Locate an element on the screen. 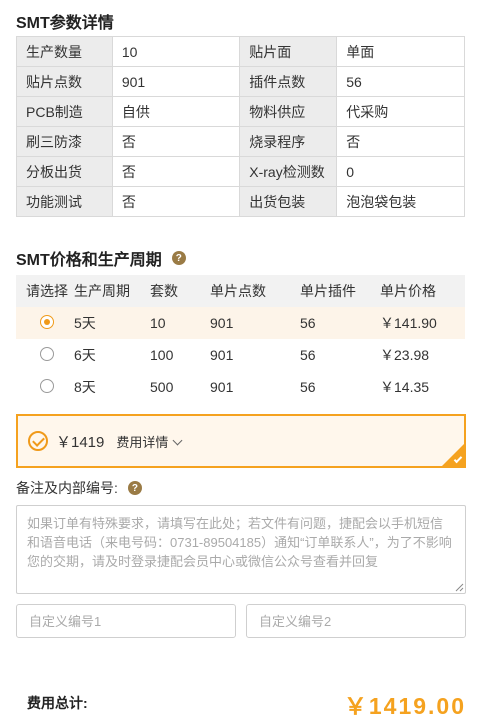 The height and width of the screenshot is (728, 480). total-value: ￥1419.00 is located at coordinates (404, 706).